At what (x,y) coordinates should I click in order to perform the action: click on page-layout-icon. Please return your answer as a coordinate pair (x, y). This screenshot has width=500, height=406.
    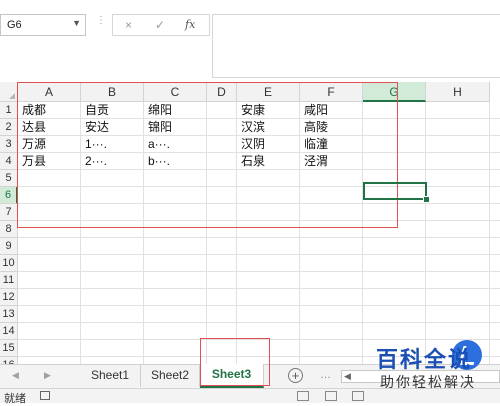
    Looking at the image, I should click on (331, 396).